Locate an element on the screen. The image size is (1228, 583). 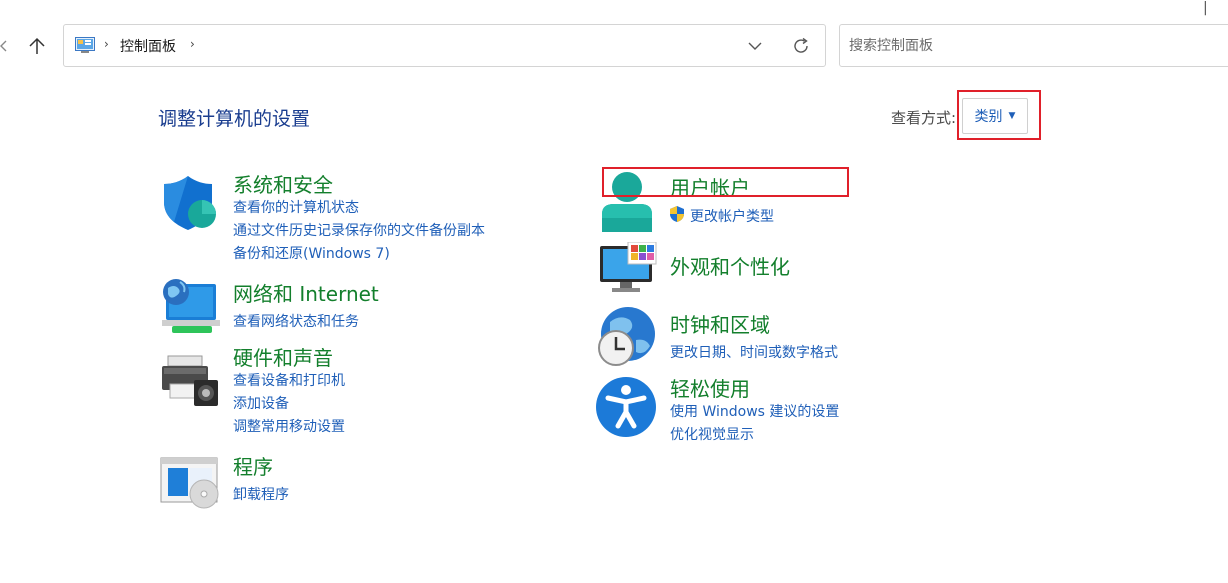
search-input is located at coordinates (1034, 46).